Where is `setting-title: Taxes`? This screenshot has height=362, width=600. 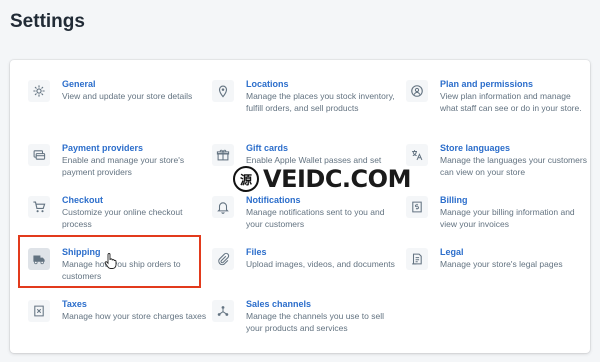 setting-title: Taxes is located at coordinates (74, 304).